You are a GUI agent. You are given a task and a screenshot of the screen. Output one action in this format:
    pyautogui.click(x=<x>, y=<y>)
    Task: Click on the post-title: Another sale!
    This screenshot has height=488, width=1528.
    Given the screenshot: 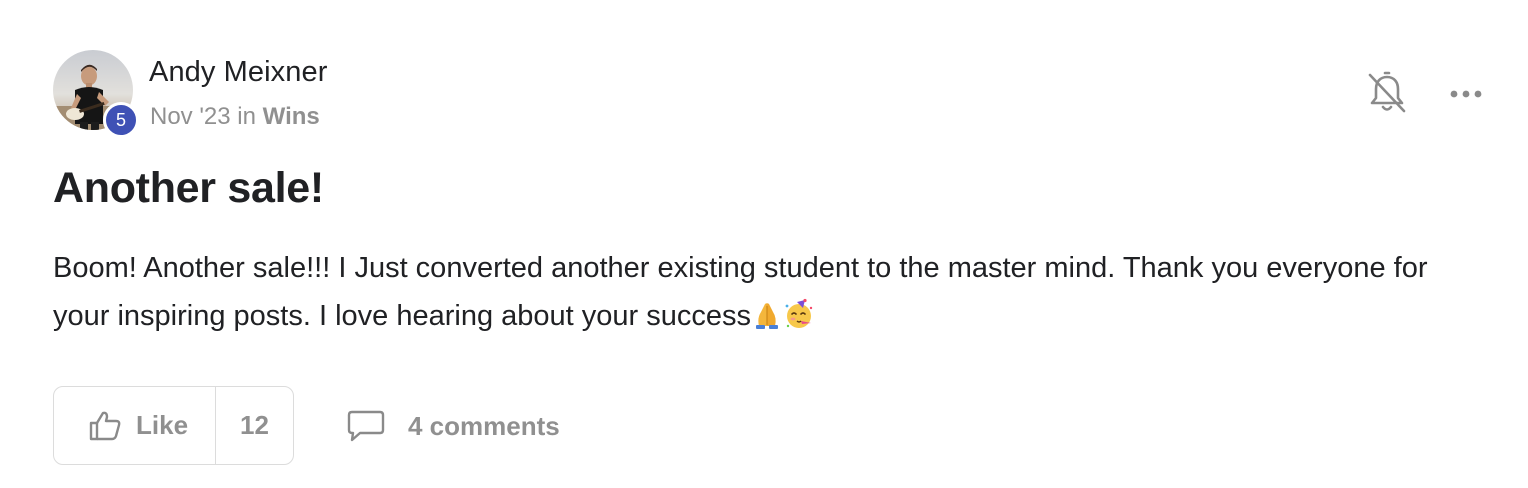 What is the action you would take?
    pyautogui.click(x=188, y=188)
    